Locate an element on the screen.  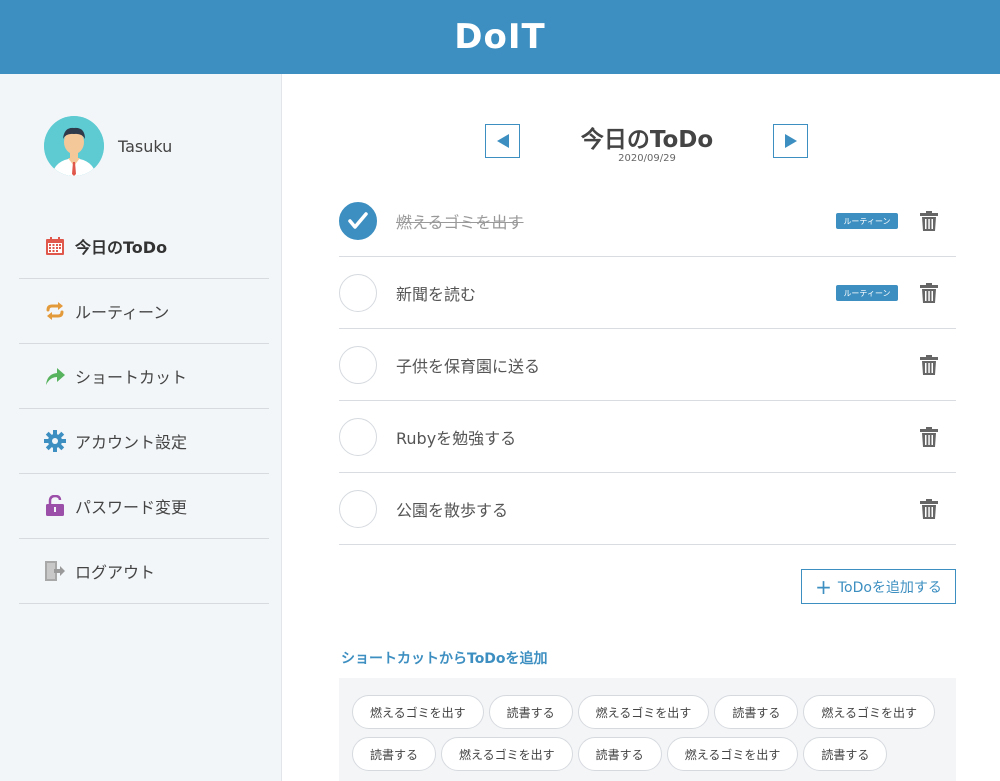
app-logo: DoIT is located at coordinates (499, 37).